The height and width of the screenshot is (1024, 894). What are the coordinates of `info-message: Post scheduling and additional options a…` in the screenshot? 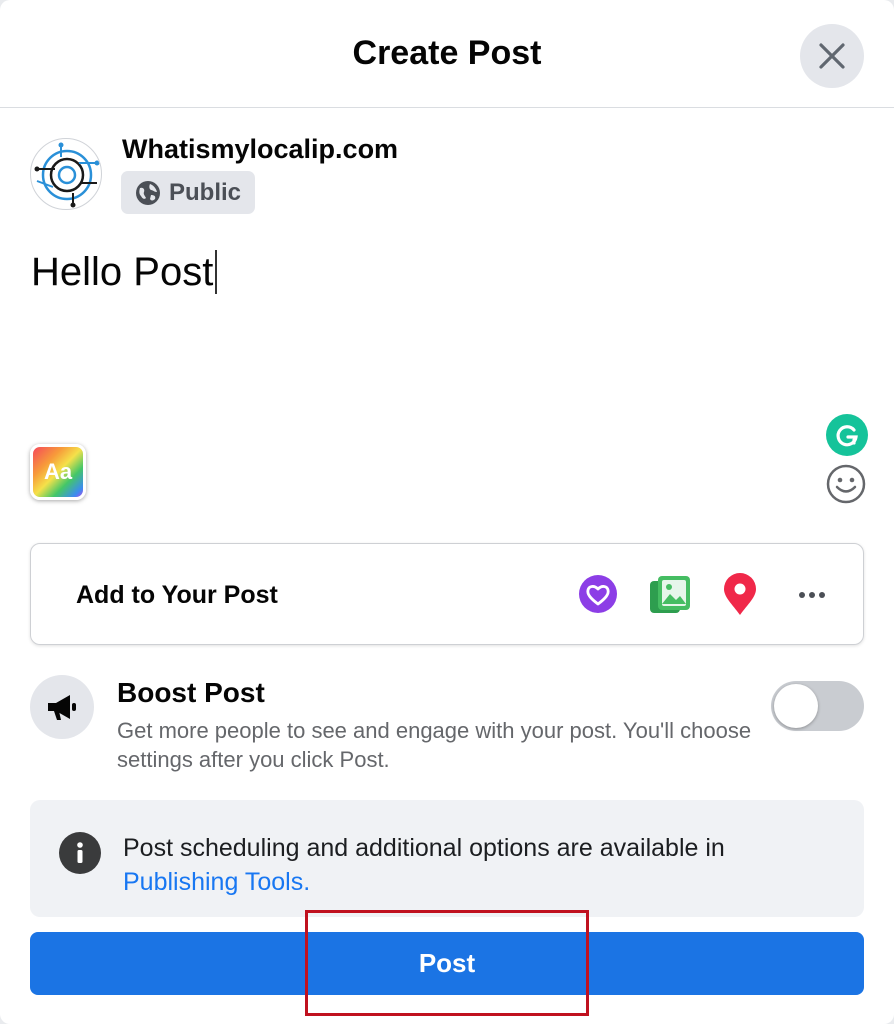 It's located at (424, 848).